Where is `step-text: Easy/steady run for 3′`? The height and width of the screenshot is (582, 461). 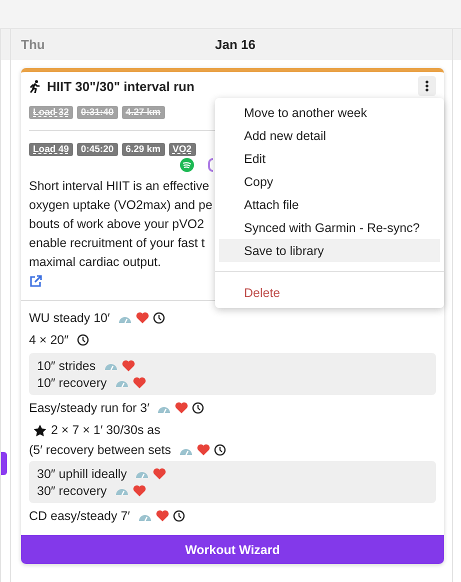 step-text: Easy/steady run for 3′ is located at coordinates (89, 408).